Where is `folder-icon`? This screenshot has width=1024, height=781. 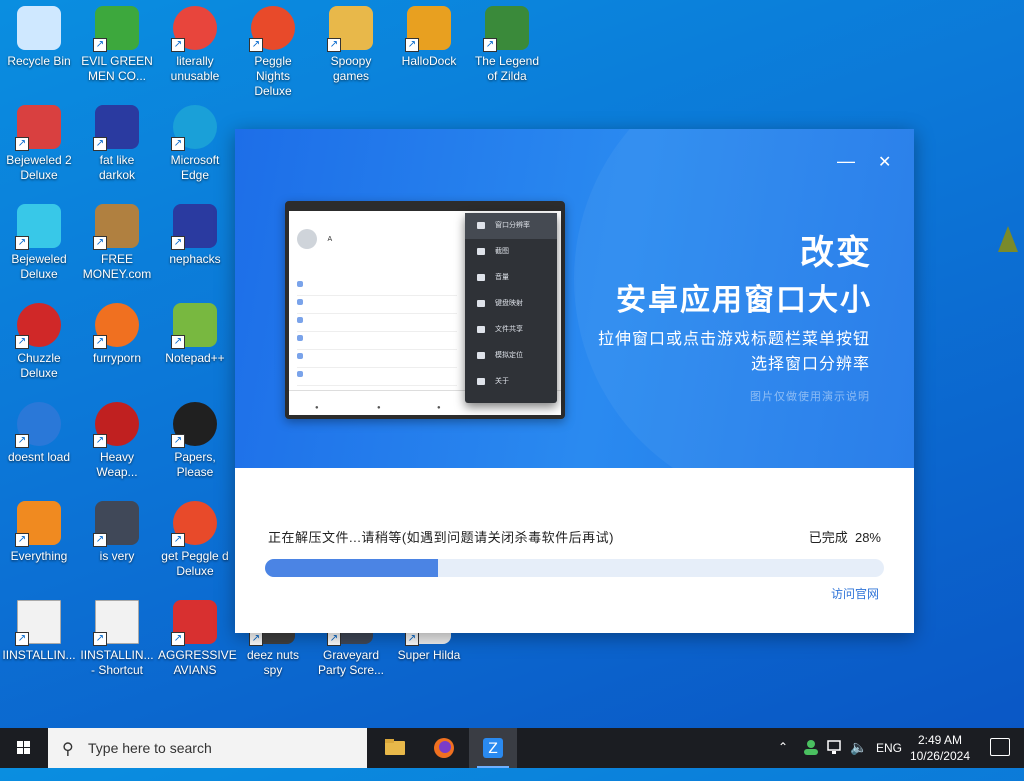 folder-icon is located at coordinates (395, 747).